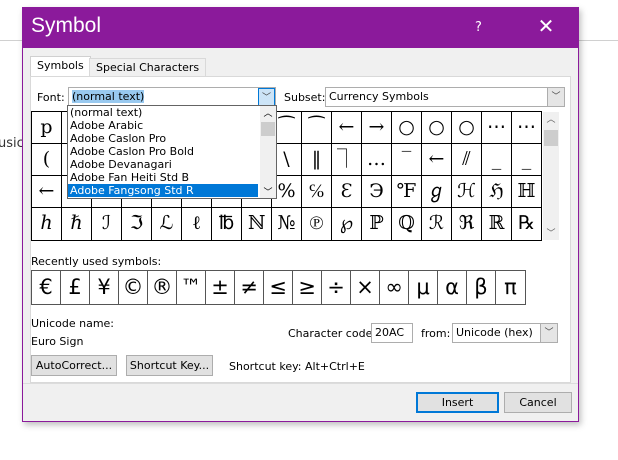 This screenshot has width=618, height=460. Describe the element at coordinates (478, 27) in the screenshot. I see `help-button: ?` at that location.